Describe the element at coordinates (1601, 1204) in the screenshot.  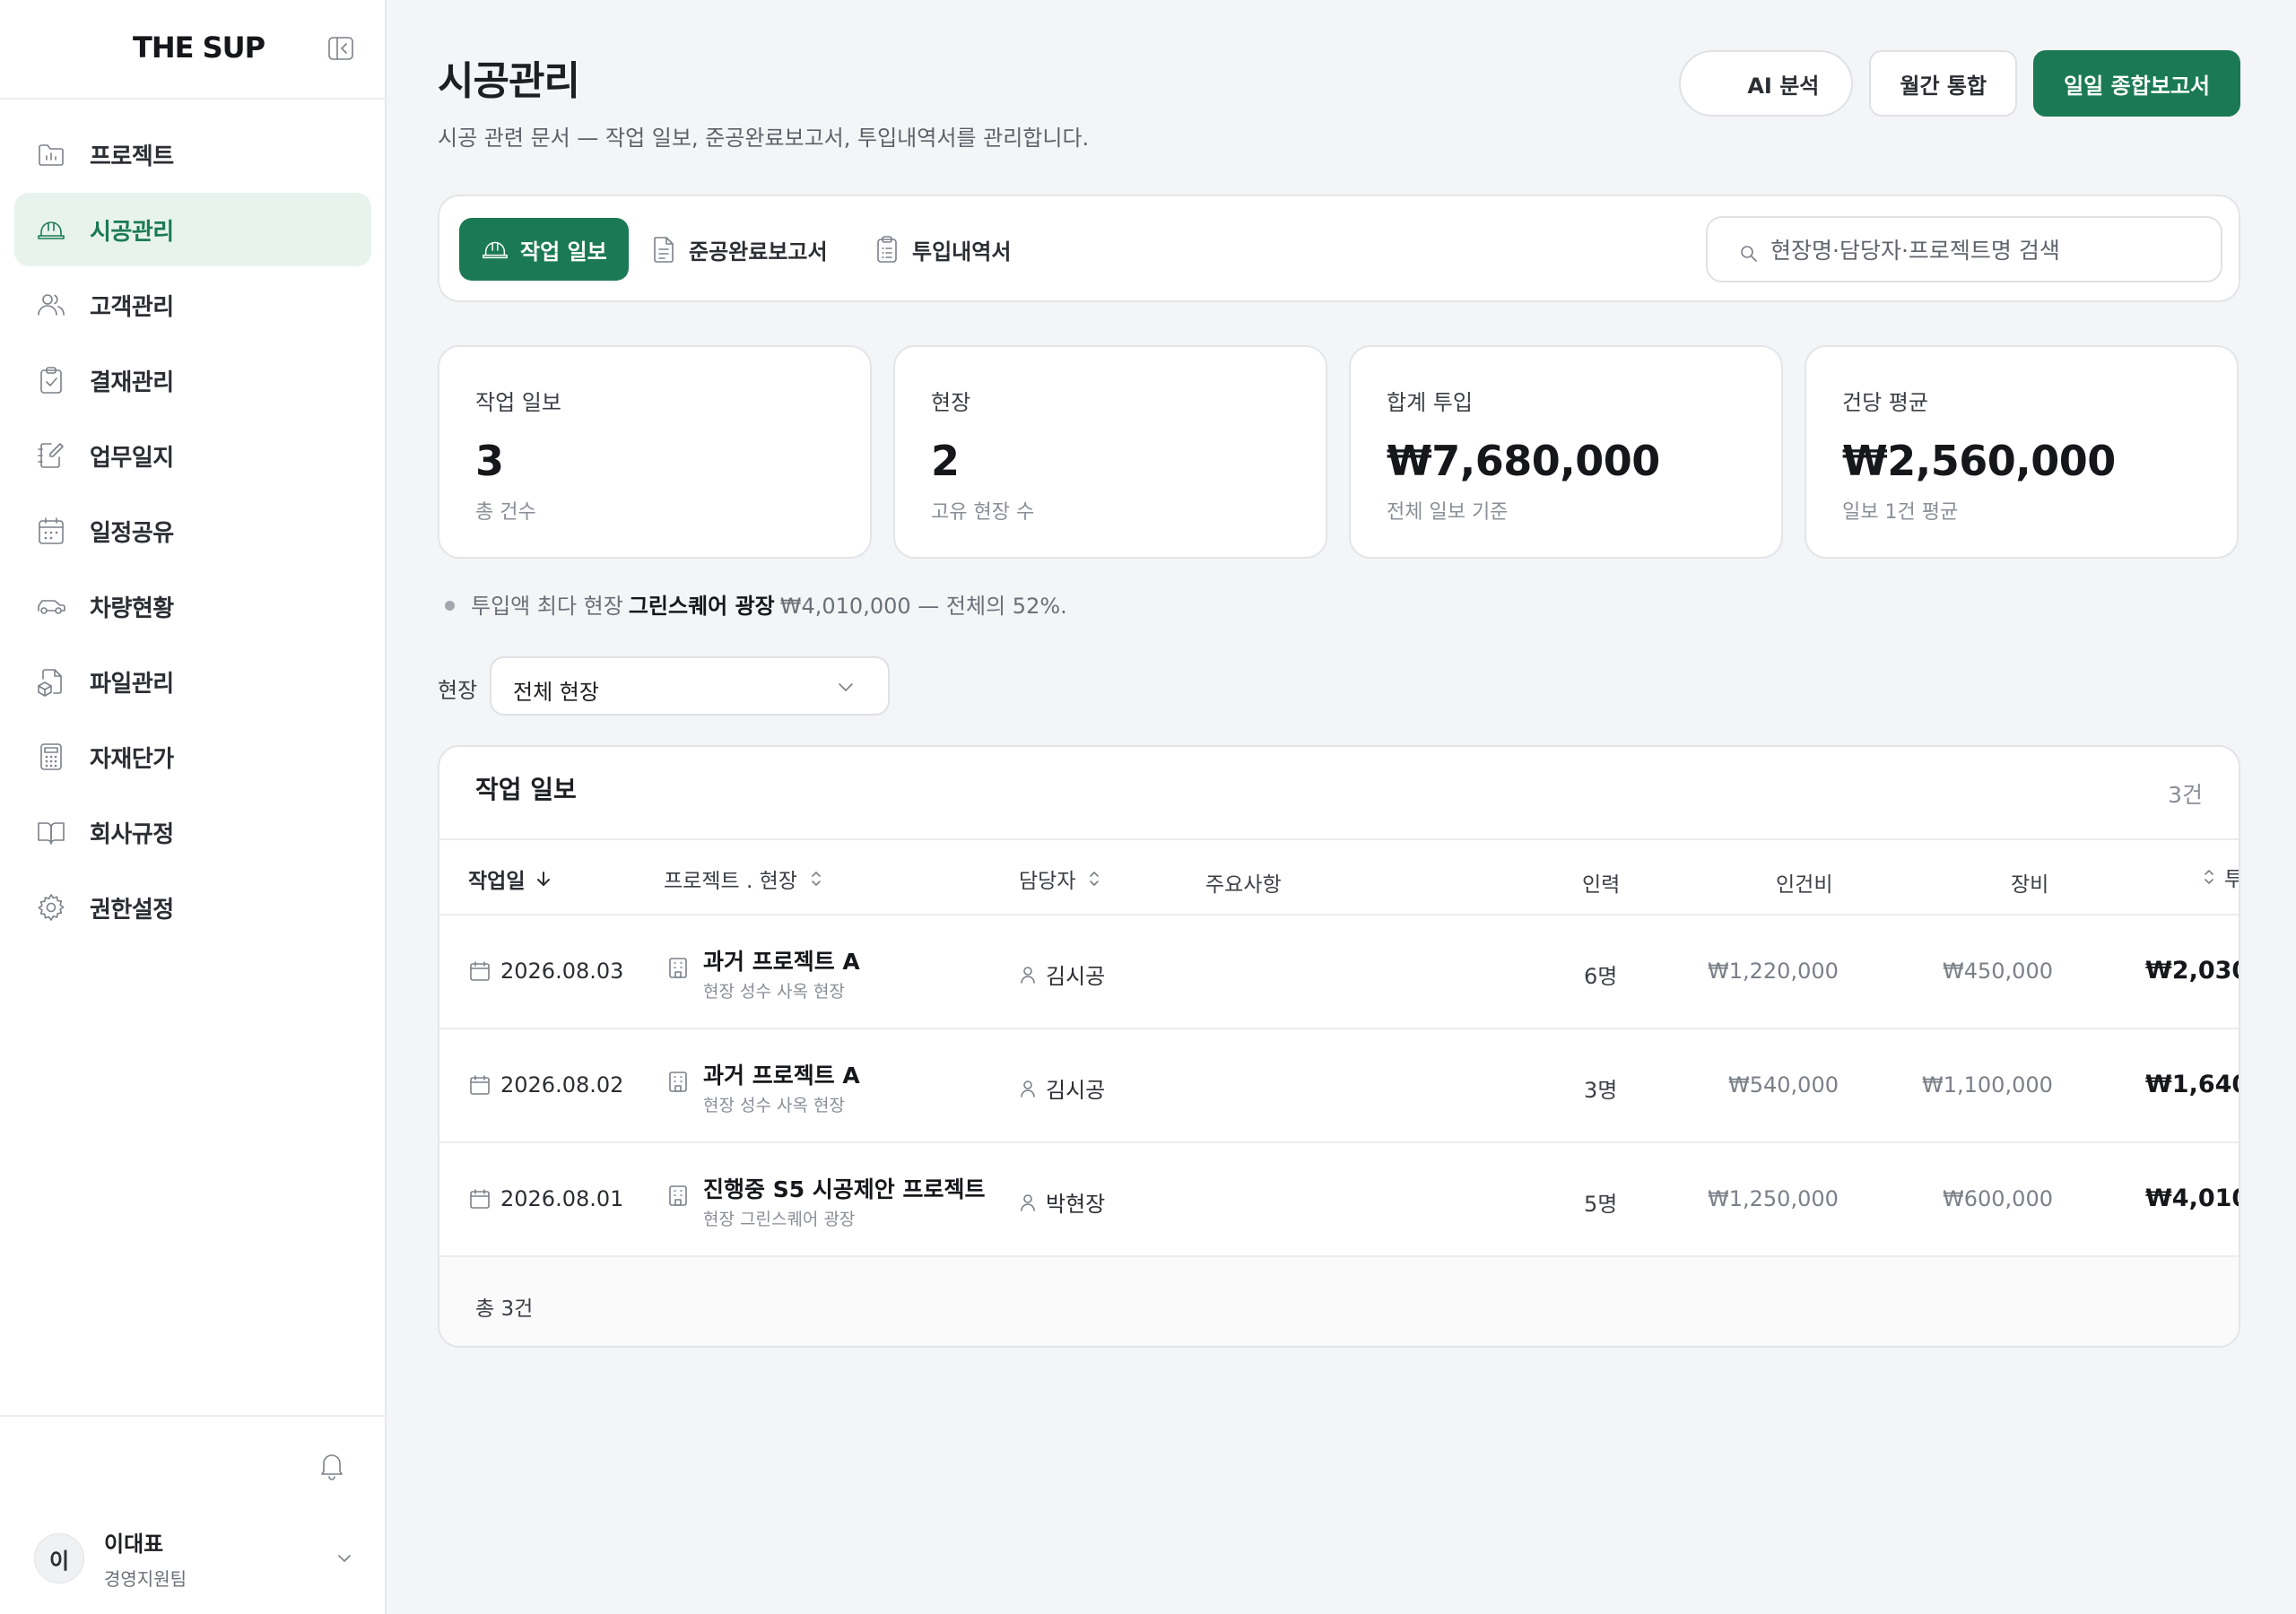
I see `workers-cell: 5명` at that location.